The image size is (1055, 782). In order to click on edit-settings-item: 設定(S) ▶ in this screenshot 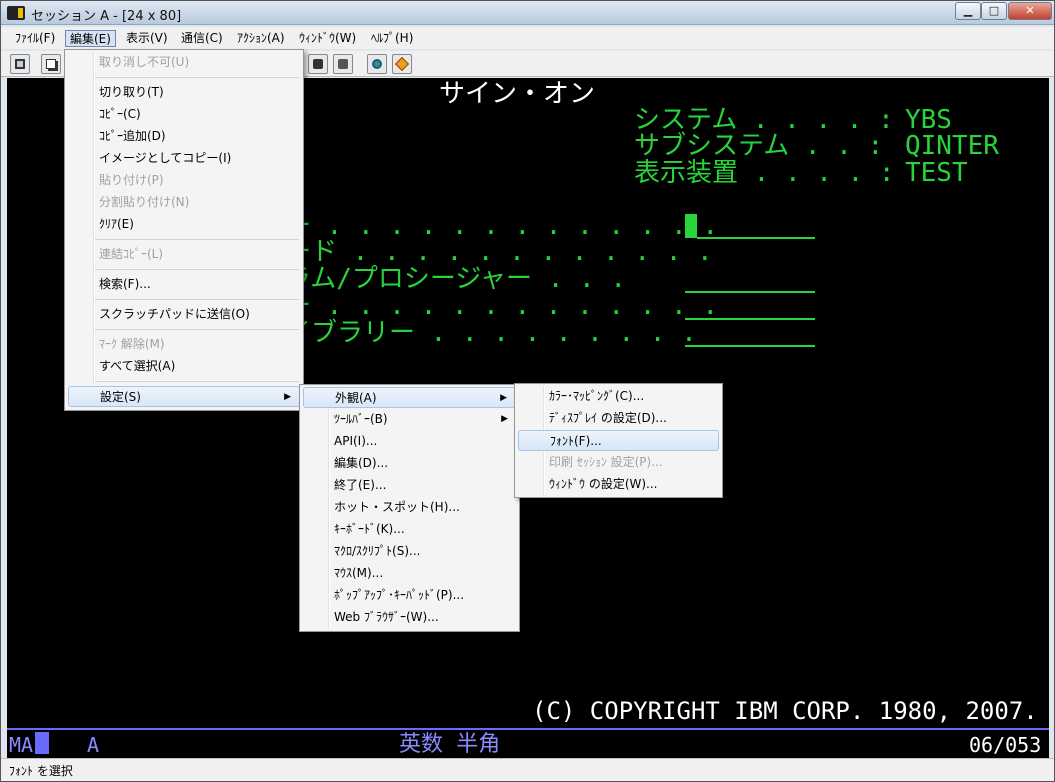, I will do `click(184, 396)`.